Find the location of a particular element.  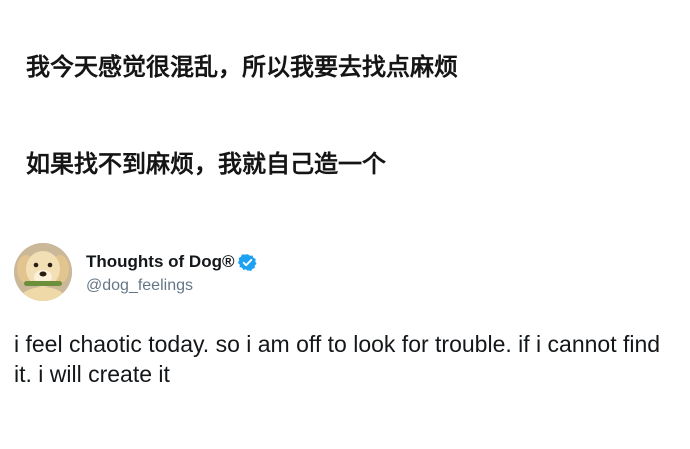

caption-line-1: 我今天感觉很混乱，所以我要去找点麻烦 is located at coordinates (242, 67).